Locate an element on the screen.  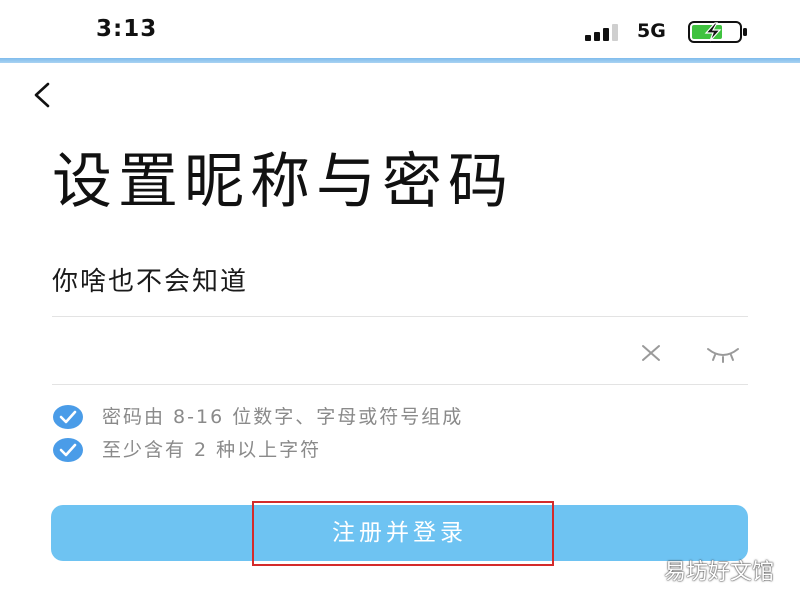
page-title: 设置昵称与密码 is located at coordinates (283, 182).